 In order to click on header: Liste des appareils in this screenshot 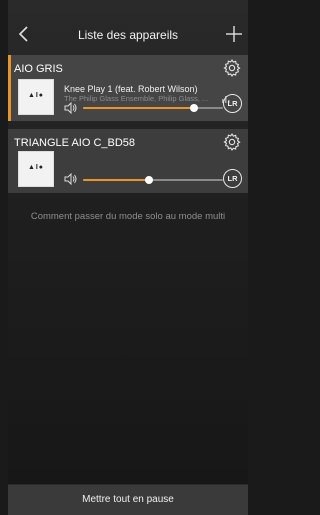, I will do `click(128, 36)`.